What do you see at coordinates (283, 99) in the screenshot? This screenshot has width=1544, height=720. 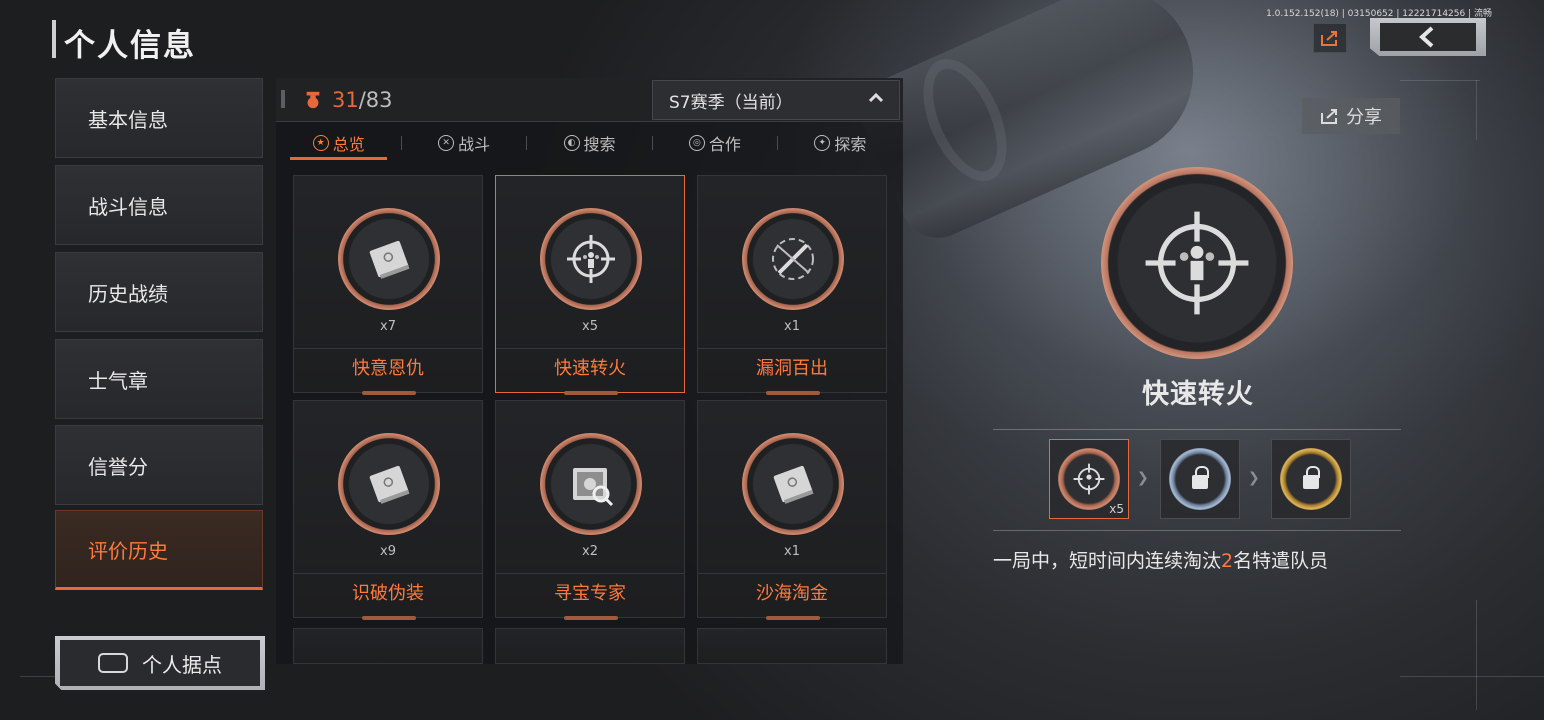 I see `counter-accent` at bounding box center [283, 99].